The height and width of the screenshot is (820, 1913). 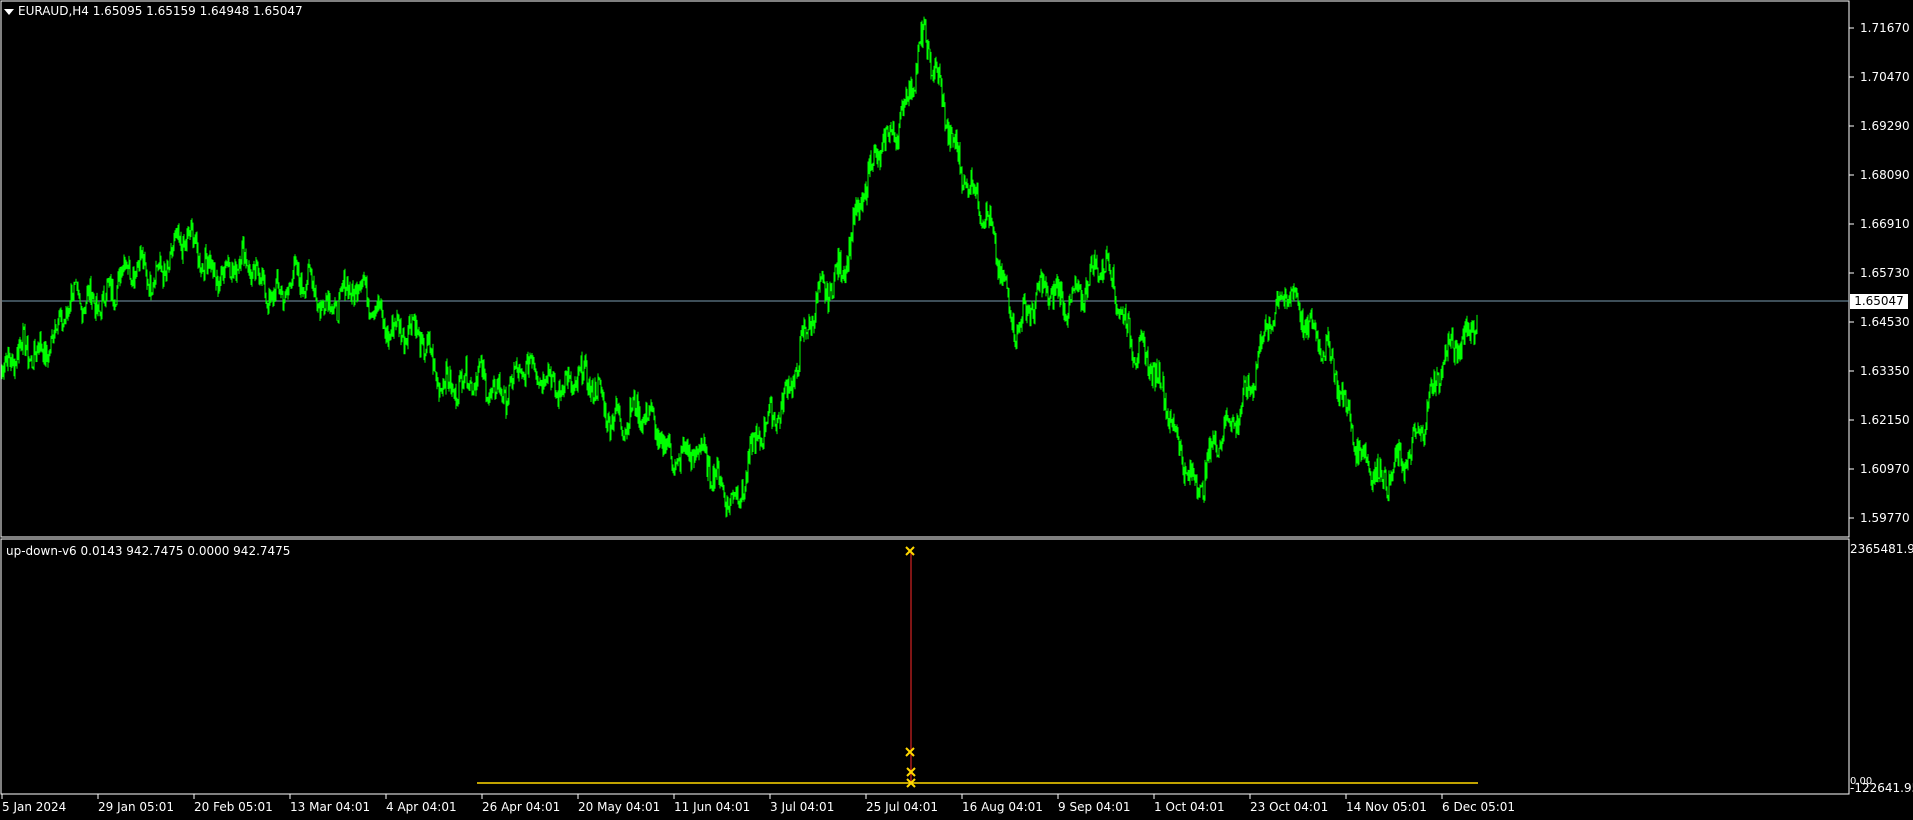 I want to click on dropdown-triangle-icon, so click(x=9, y=11).